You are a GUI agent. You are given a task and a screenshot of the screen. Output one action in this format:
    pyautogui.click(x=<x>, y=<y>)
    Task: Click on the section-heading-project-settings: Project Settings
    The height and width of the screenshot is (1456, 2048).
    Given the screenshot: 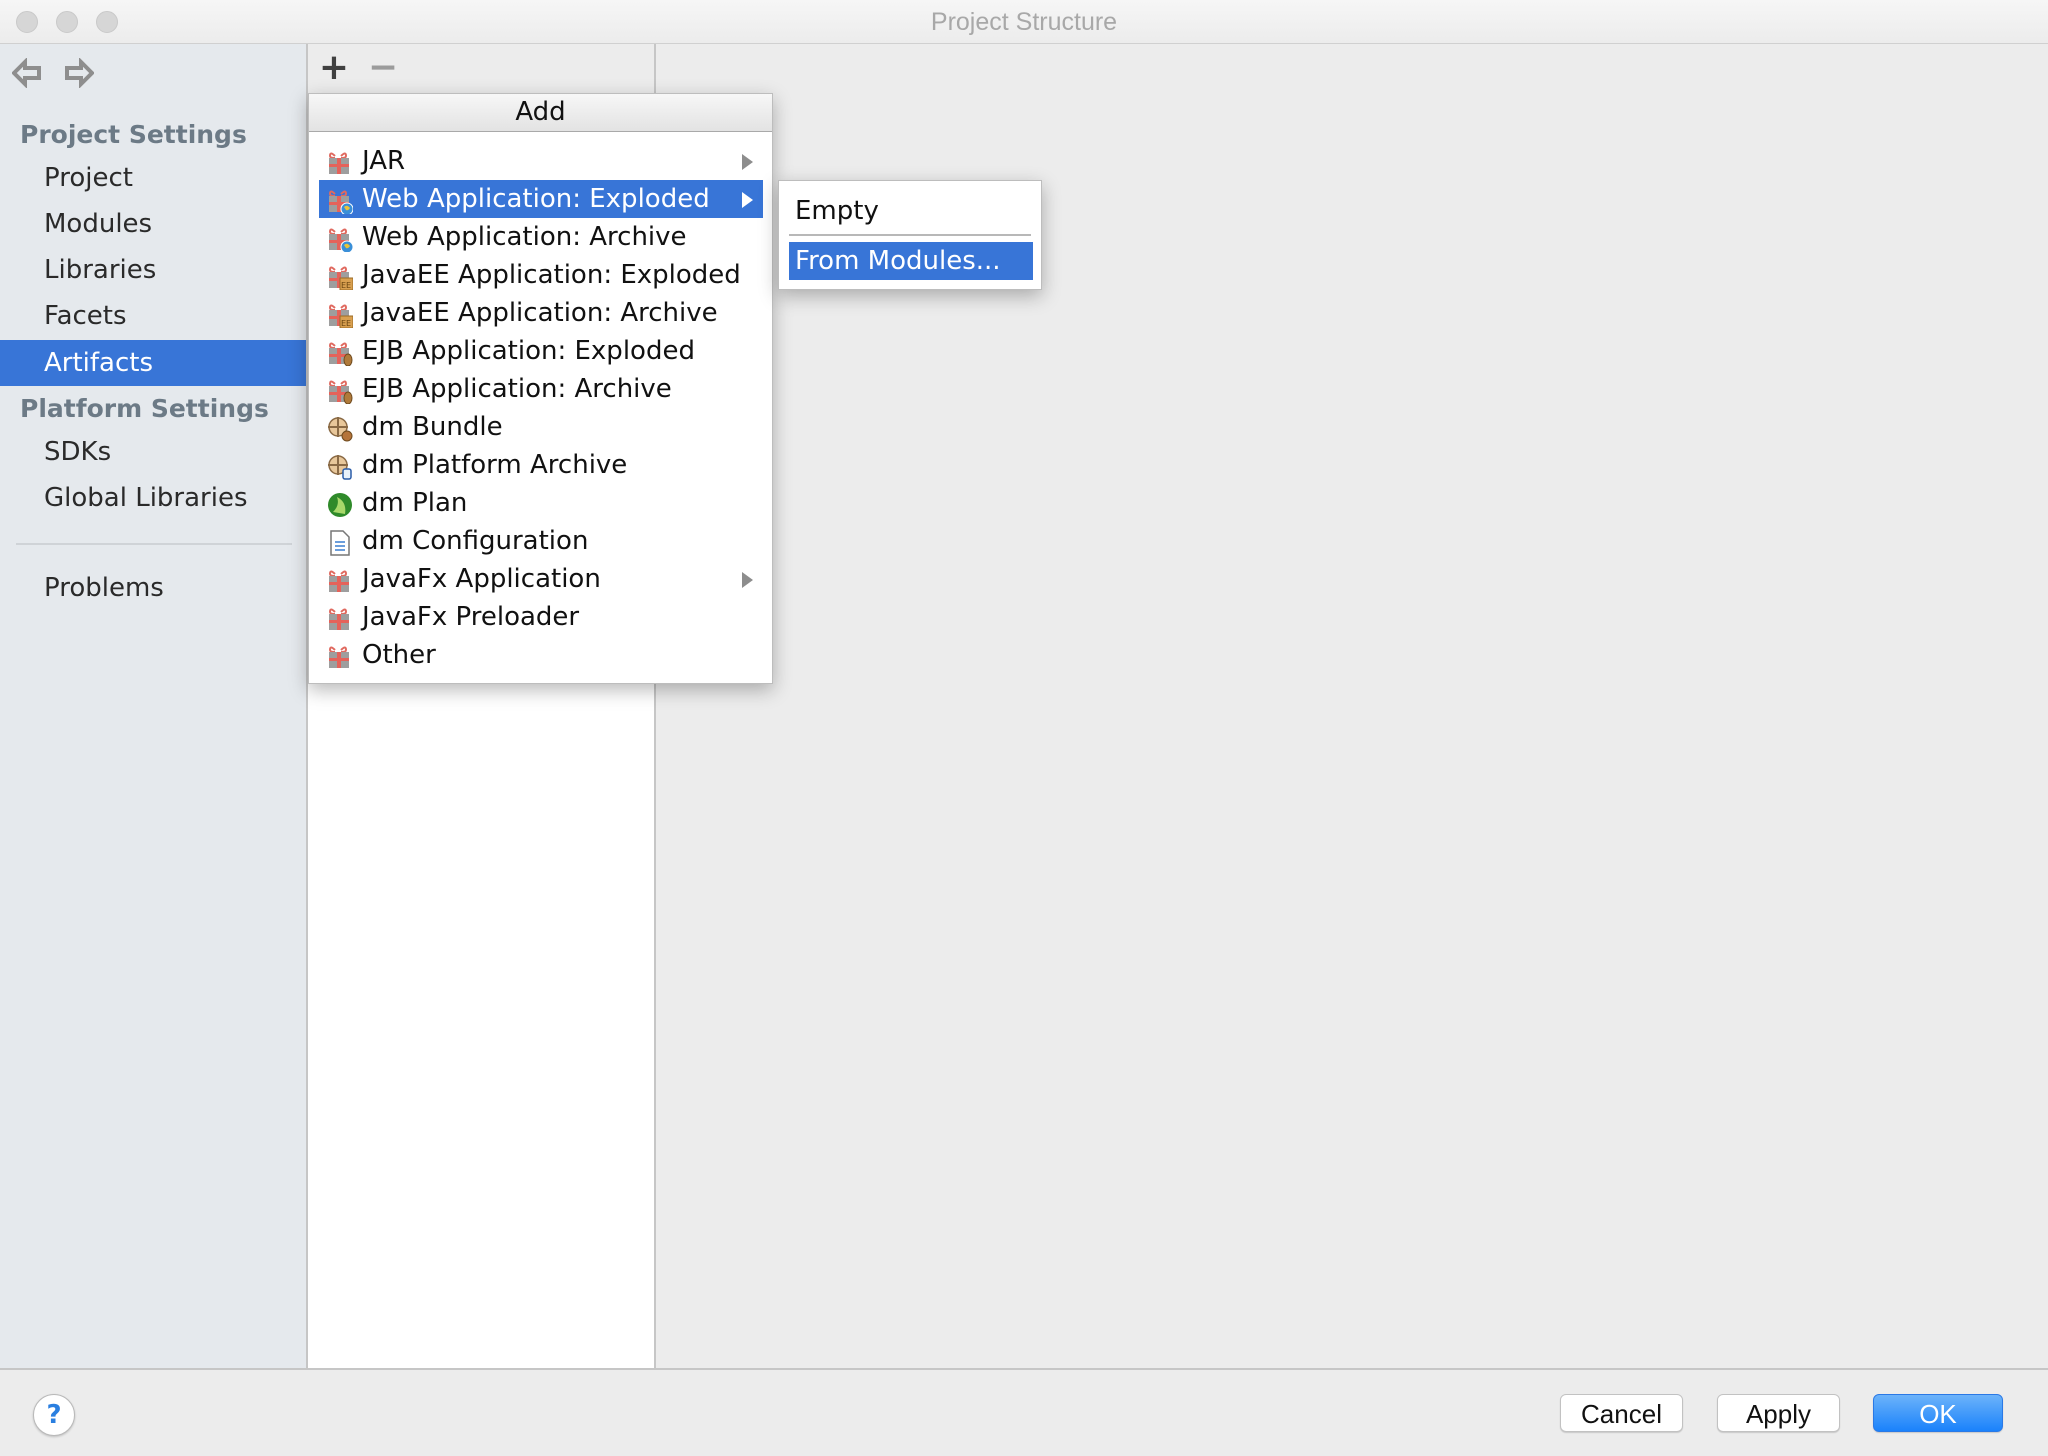 What is the action you would take?
    pyautogui.click(x=133, y=134)
    